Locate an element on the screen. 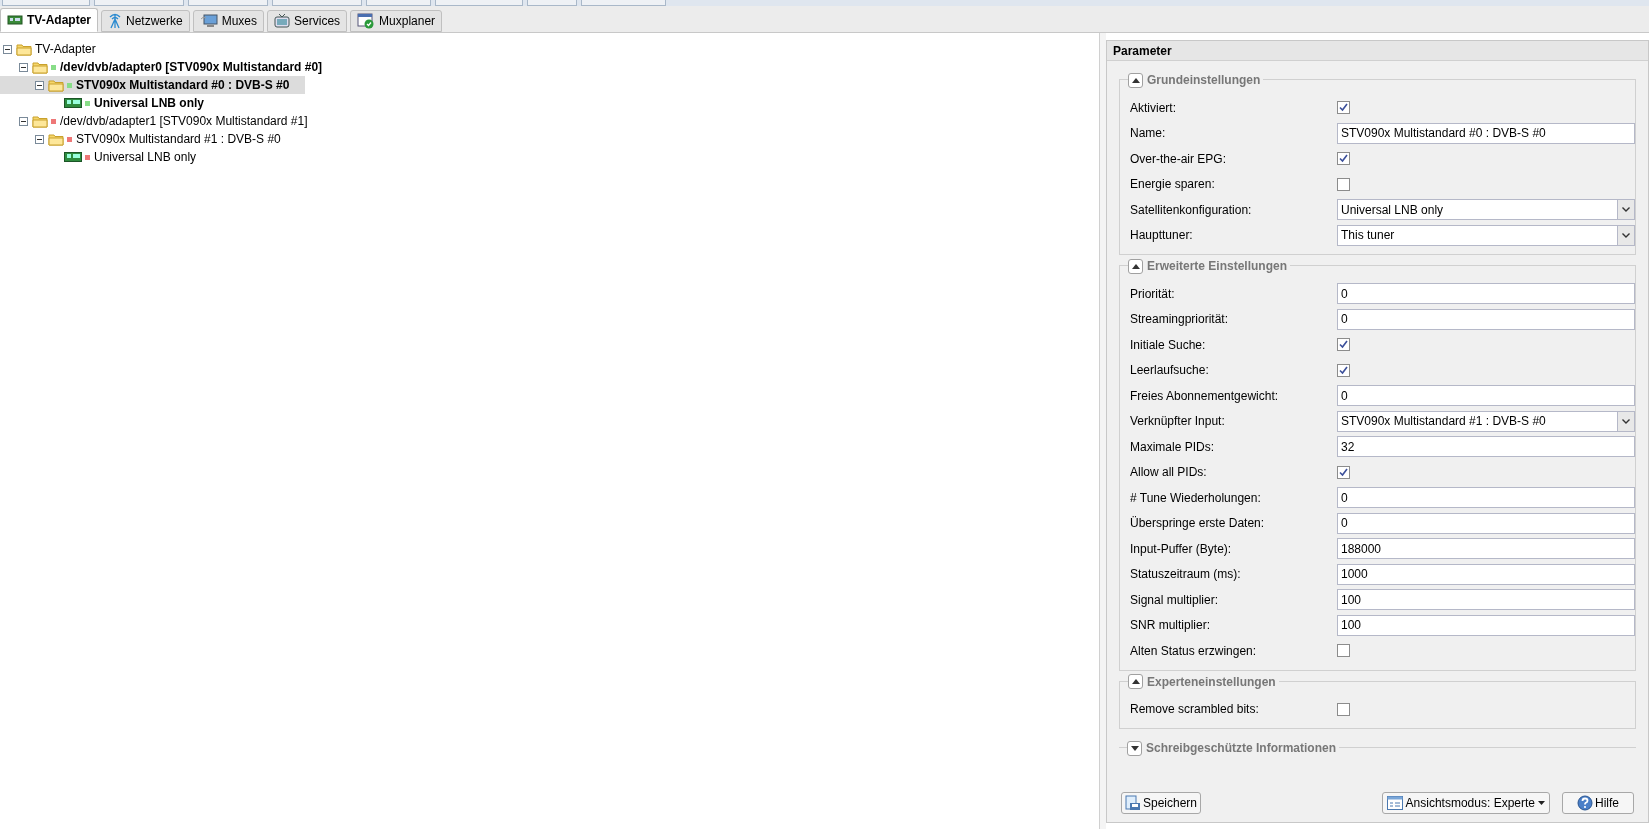 Image resolution: width=1649 pixels, height=829 pixels. field-label: Over-the-air EPG: is located at coordinates (1179, 159).